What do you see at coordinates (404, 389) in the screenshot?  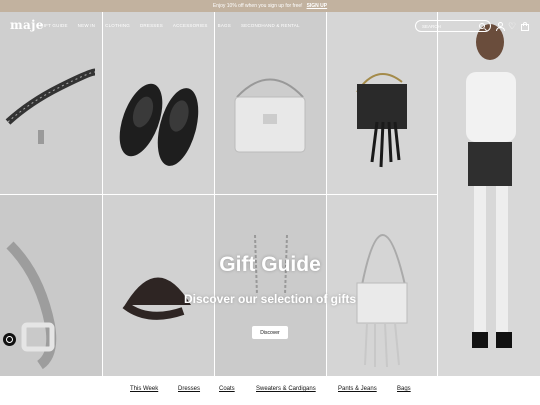 I see `category-bags: Bags` at bounding box center [404, 389].